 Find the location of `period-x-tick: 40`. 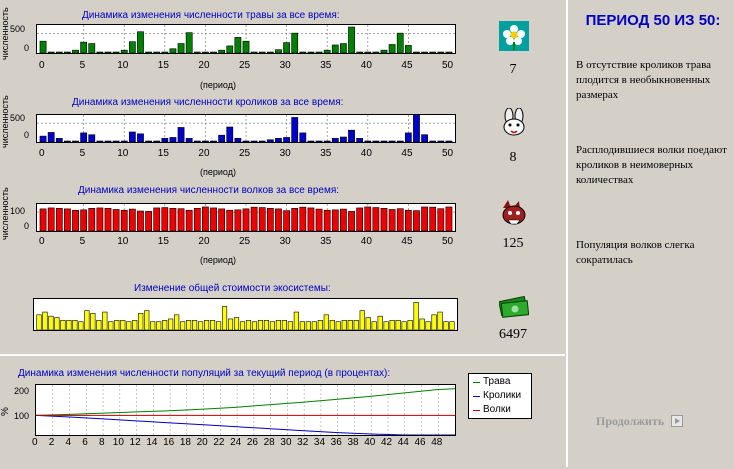

period-x-tick: 40 is located at coordinates (370, 442).